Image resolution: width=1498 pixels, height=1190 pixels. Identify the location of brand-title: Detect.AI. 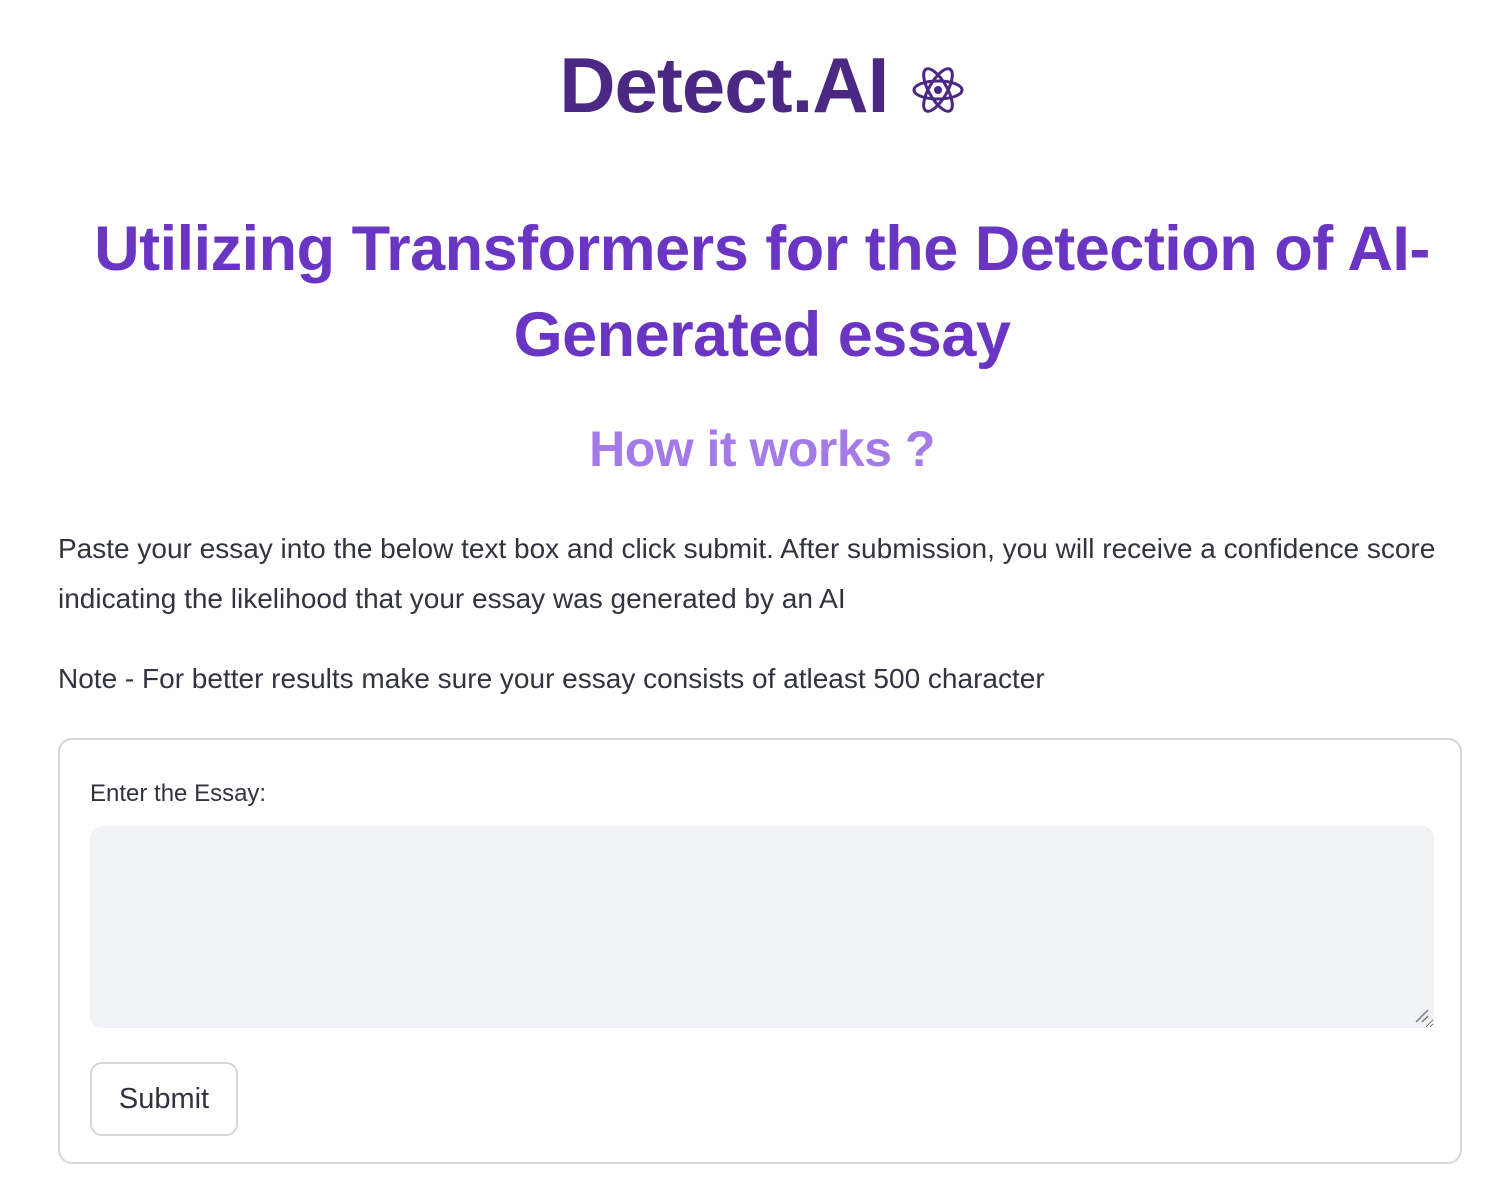
(724, 85).